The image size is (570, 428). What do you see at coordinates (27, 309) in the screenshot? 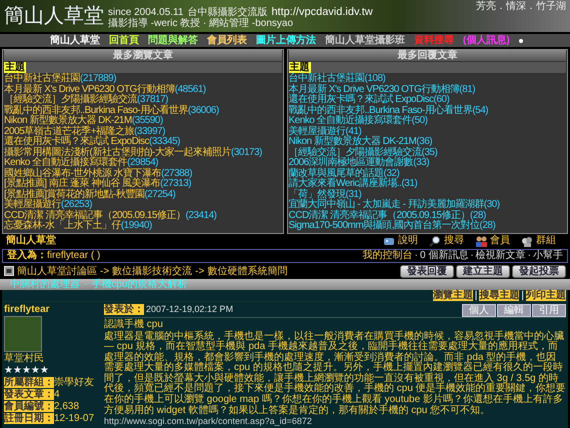
I see `author-name: fireflytear` at bounding box center [27, 309].